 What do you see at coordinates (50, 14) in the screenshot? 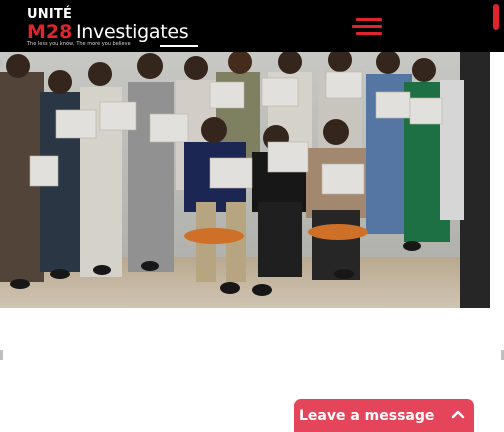
I see `logo-line1: UNITÉ` at bounding box center [50, 14].